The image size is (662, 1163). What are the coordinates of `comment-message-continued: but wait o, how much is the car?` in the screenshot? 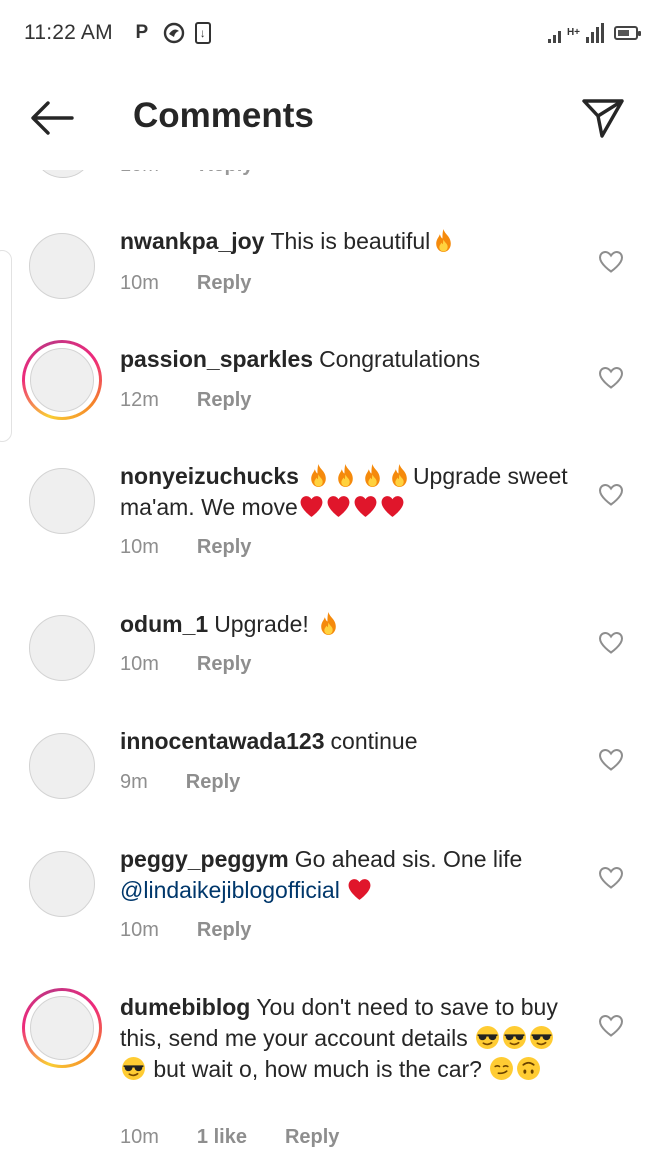 It's located at (317, 1069).